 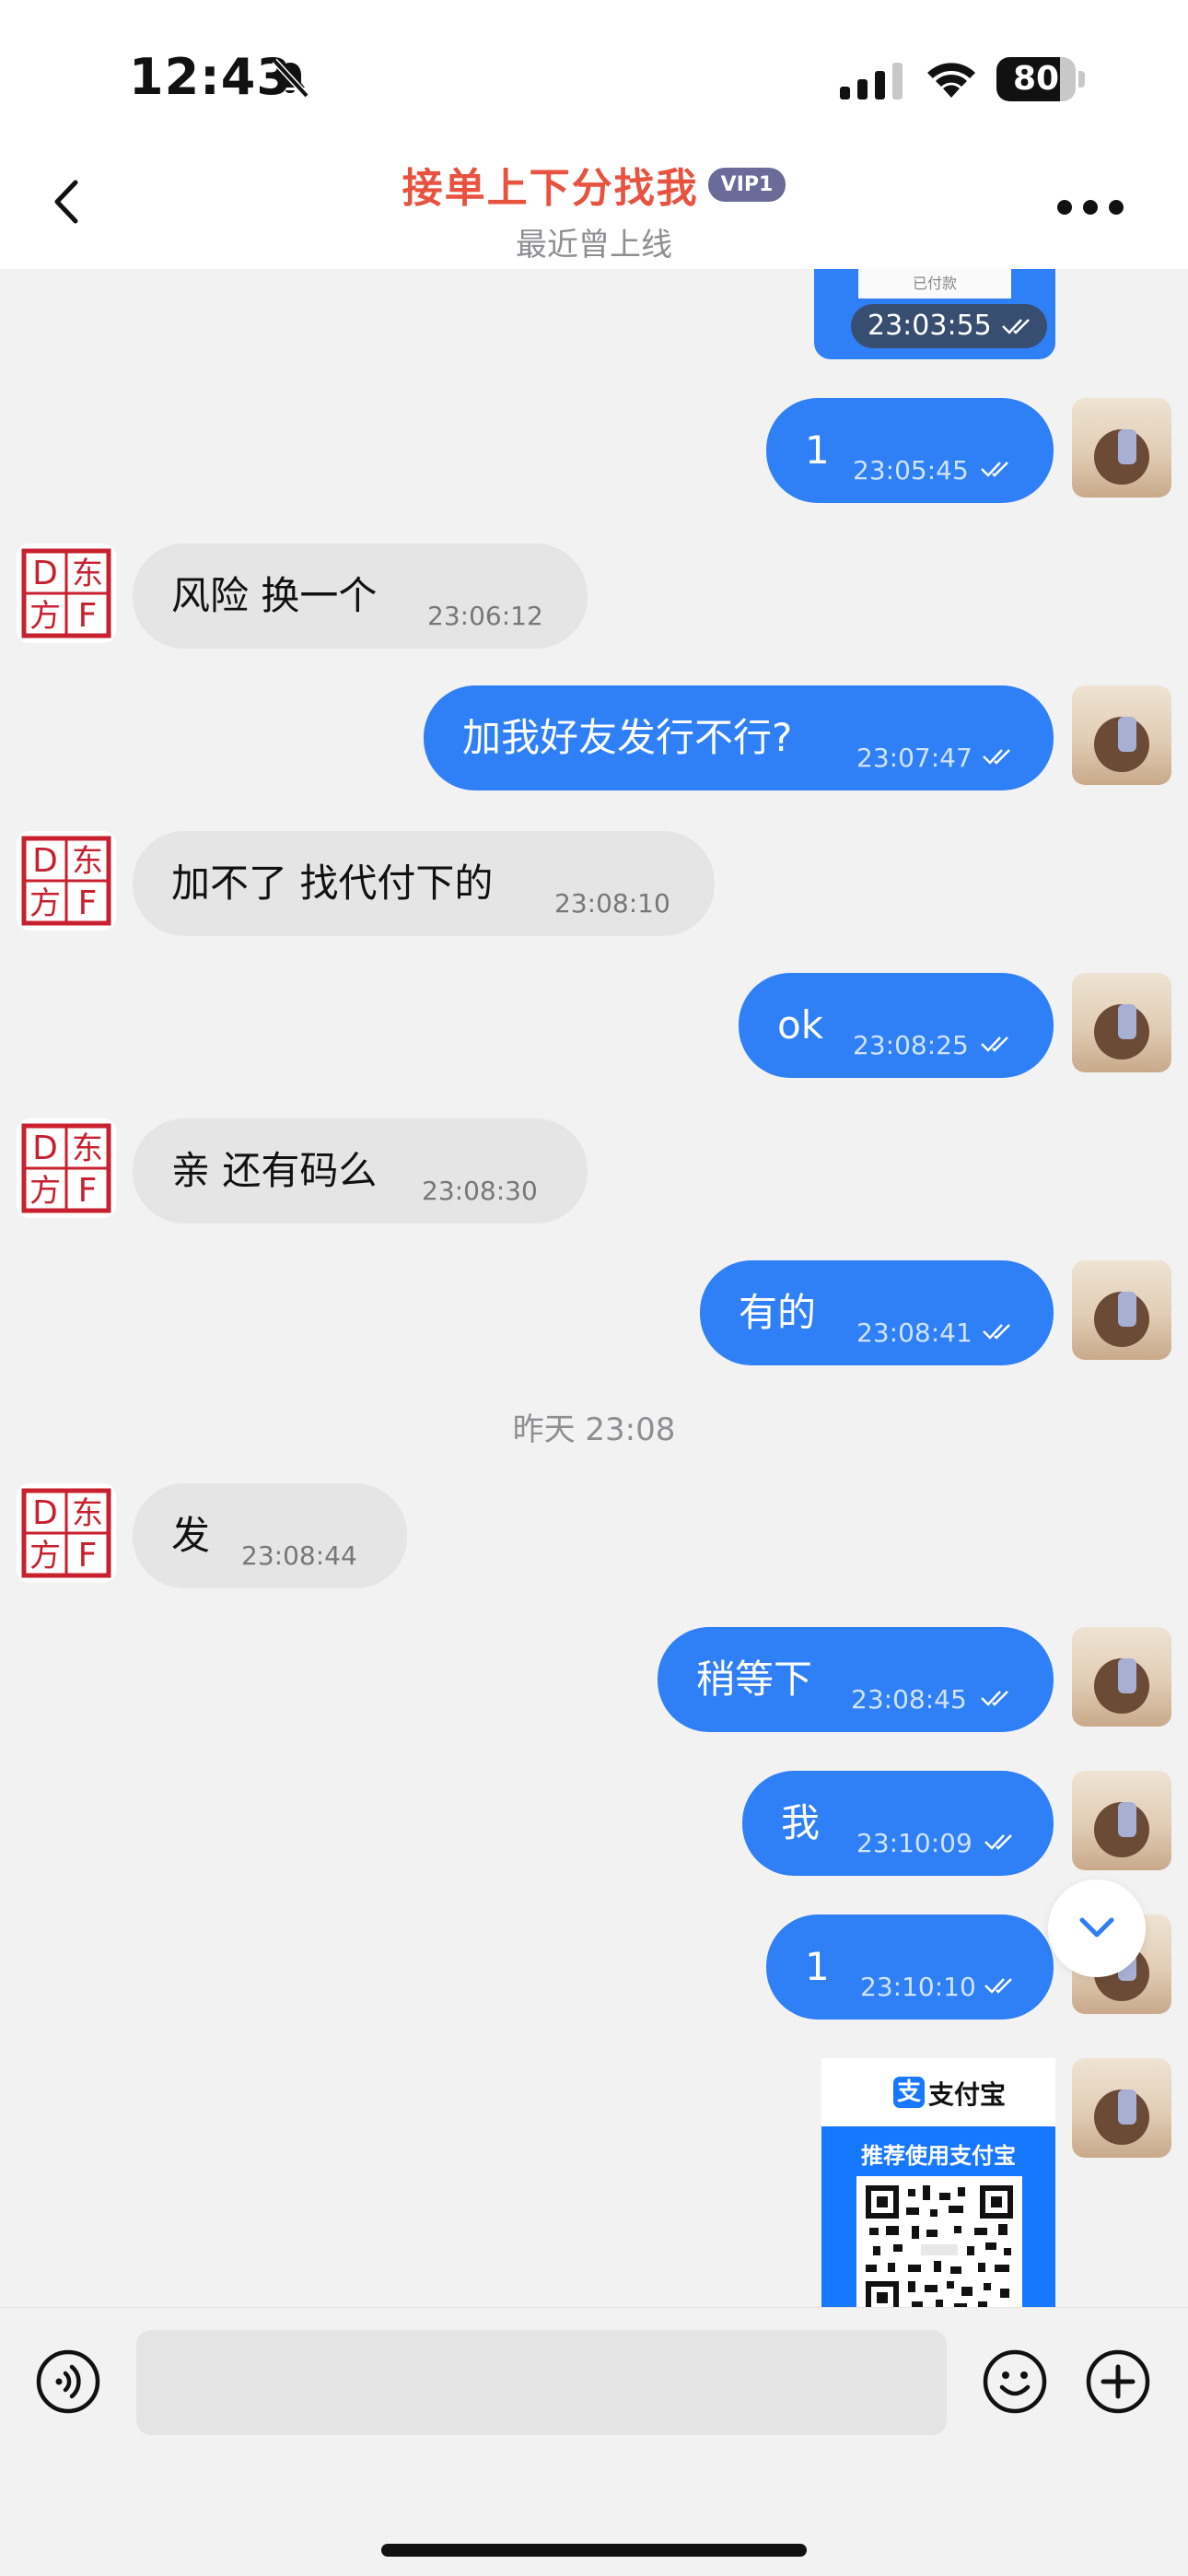 I want to click on bell-slash-icon, so click(x=290, y=78).